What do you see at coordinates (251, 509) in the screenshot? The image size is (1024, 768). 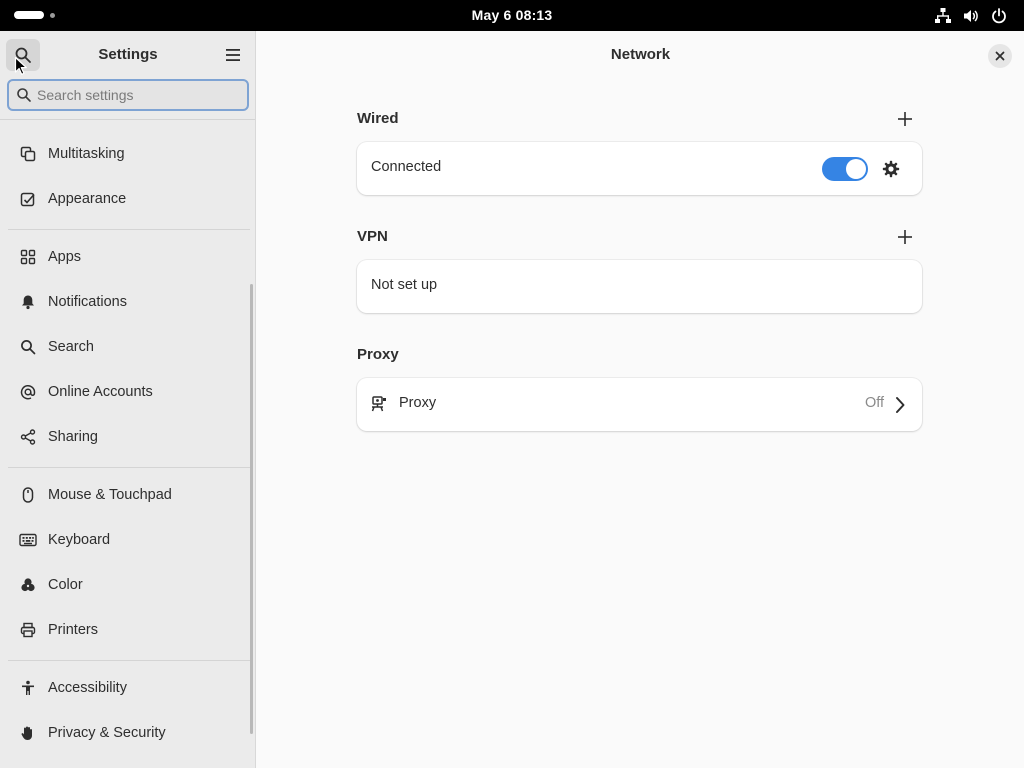 I see `sidebar-scrollbar` at bounding box center [251, 509].